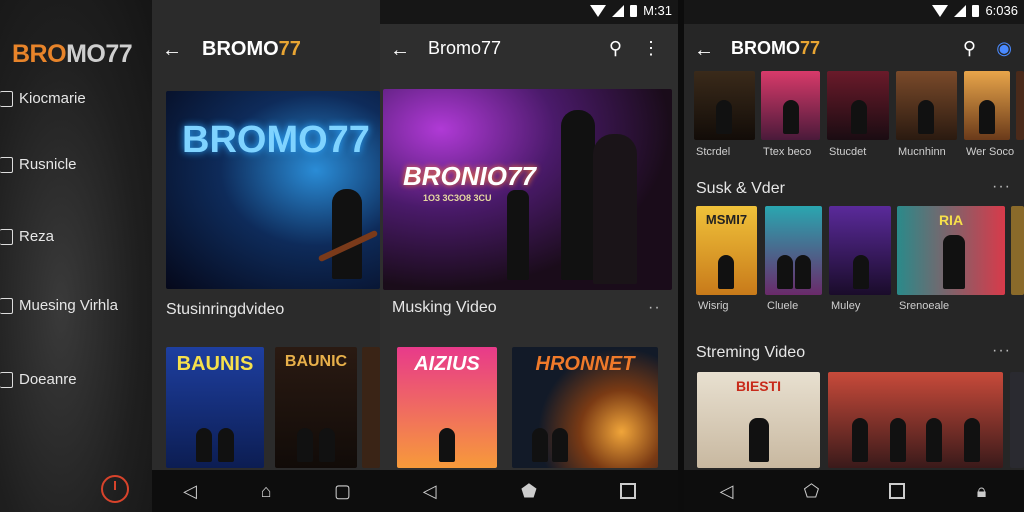 Image resolution: width=1024 pixels, height=512 pixels. What do you see at coordinates (657, 10) in the screenshot?
I see `status-time: M:31` at bounding box center [657, 10].